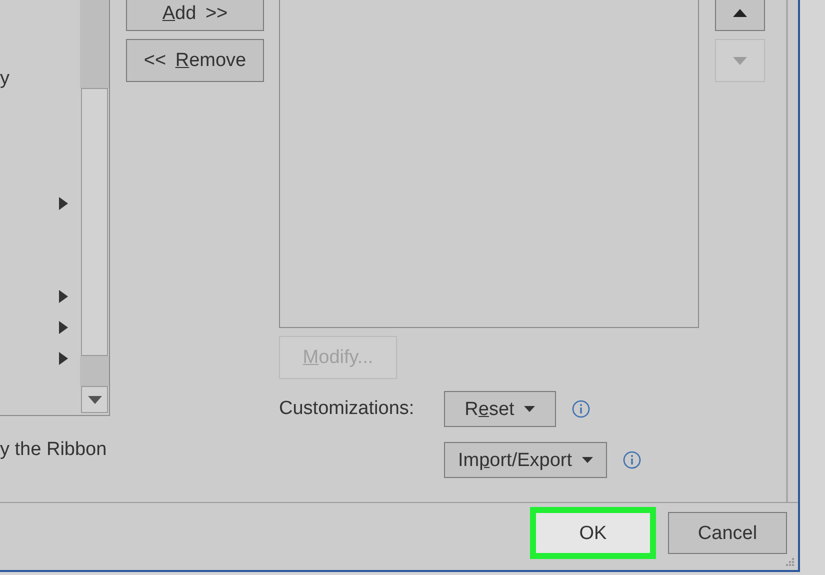 The width and height of the screenshot is (825, 575). What do you see at coordinates (740, 60) in the screenshot?
I see `down-arrow-icon` at bounding box center [740, 60].